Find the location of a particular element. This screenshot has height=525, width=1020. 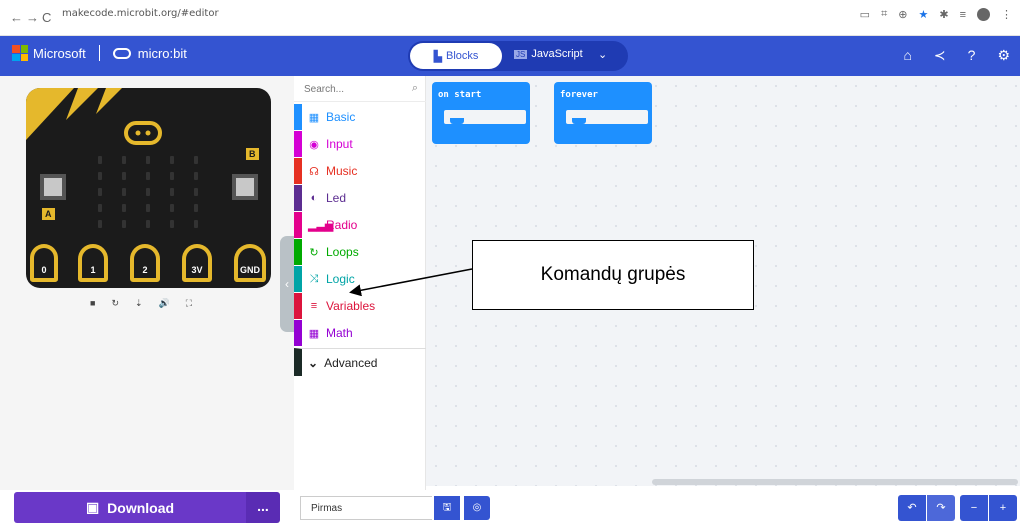

bottom-bar: ▣ Download ... Pirmas 🖫 ◎ ↶ ↷ − + is located at coordinates (510, 507).